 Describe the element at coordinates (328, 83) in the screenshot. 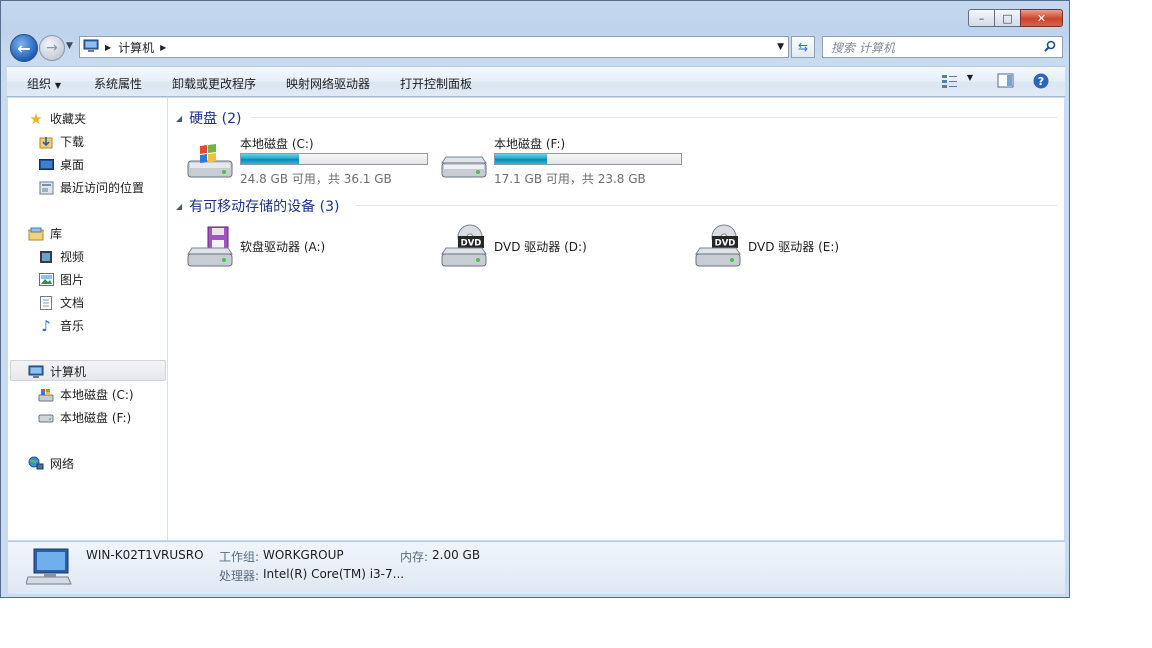

I see `map-network-drive-button: 映射网络驱动器` at that location.